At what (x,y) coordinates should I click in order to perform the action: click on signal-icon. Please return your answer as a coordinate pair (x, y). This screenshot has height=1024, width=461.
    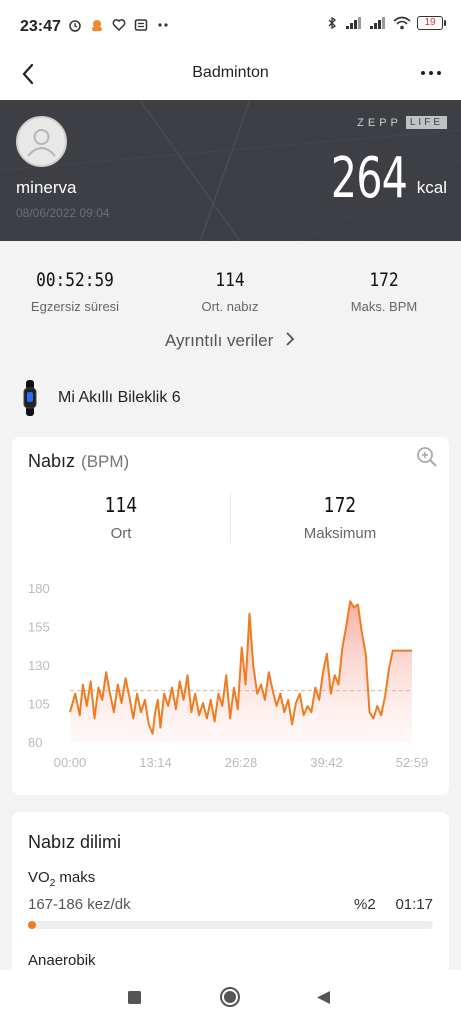
    Looking at the image, I should click on (353, 23).